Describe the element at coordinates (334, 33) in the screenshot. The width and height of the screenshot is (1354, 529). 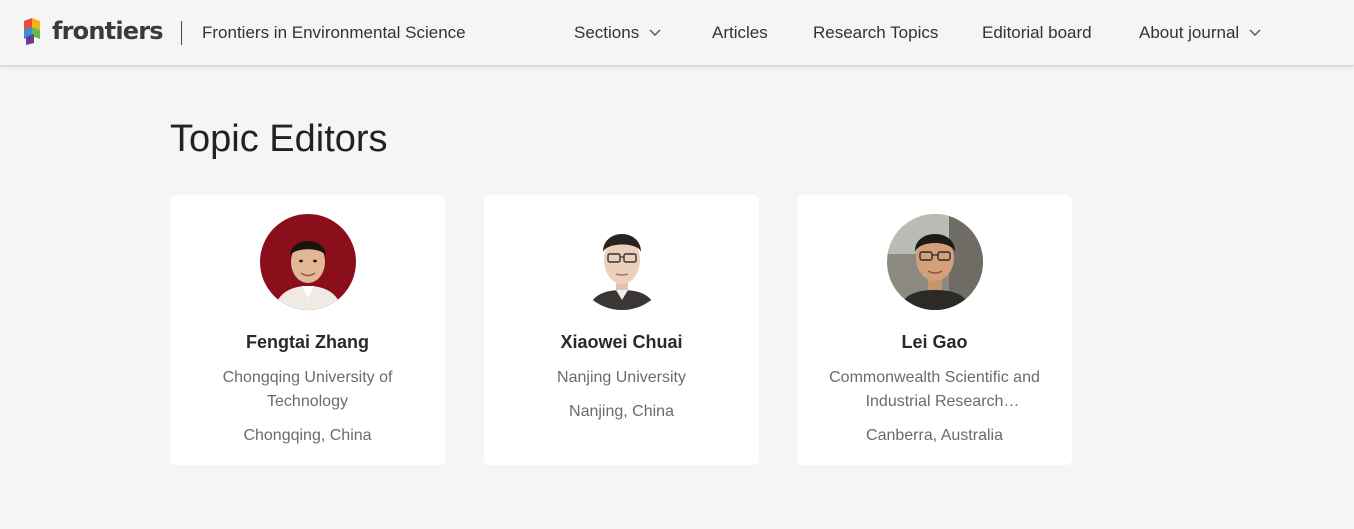
I see `journal-name-link: Frontiers in Environmental Science` at that location.